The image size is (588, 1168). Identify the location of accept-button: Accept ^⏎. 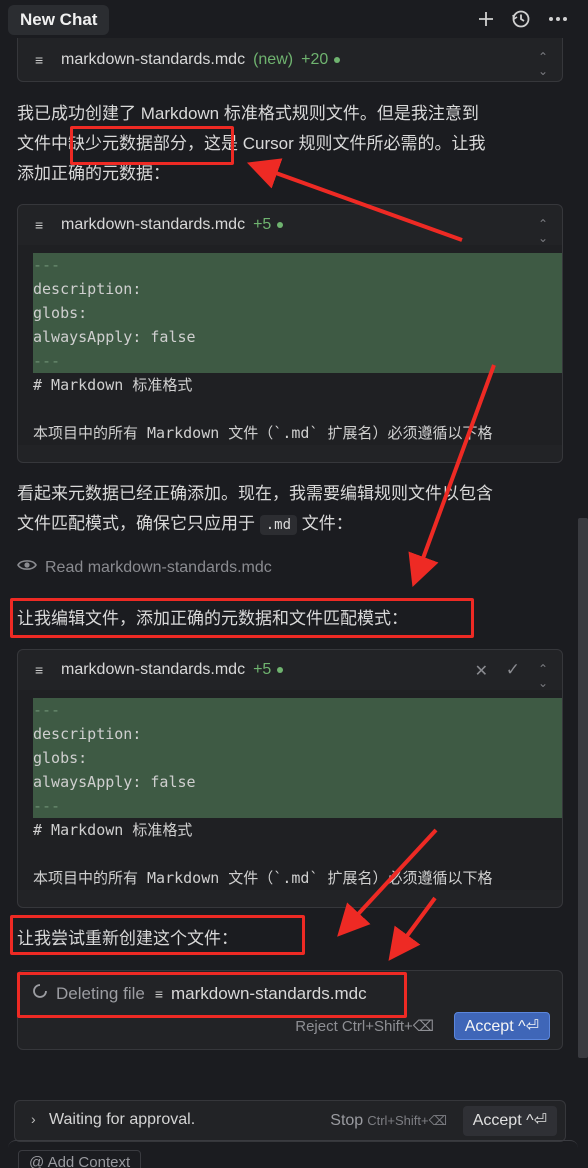
(501, 1026).